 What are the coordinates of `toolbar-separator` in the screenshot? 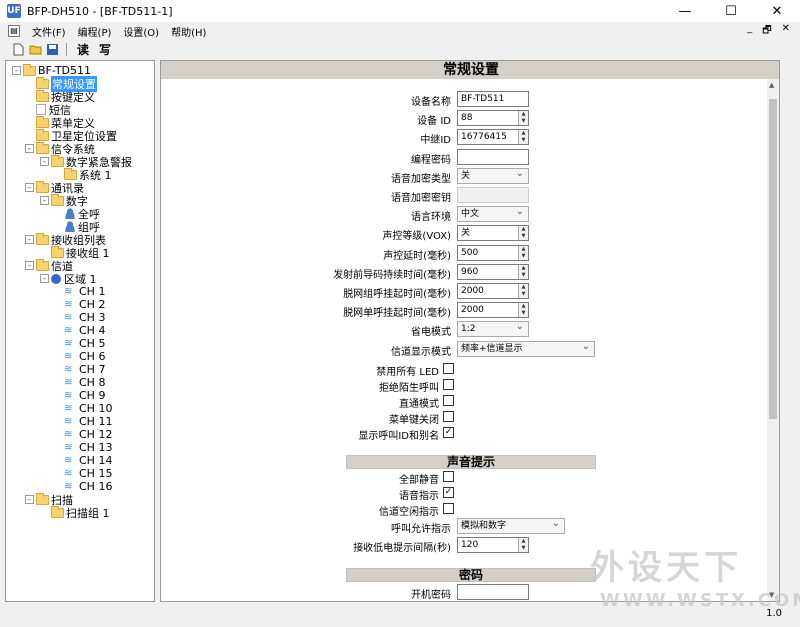 It's located at (66, 49).